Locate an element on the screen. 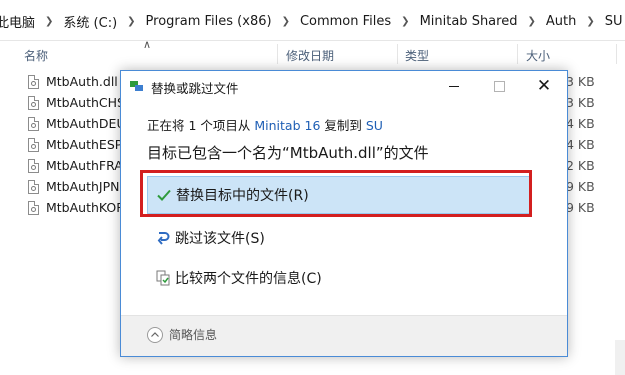 The image size is (625, 375). column-header-name: 名称 is located at coordinates (36, 55).